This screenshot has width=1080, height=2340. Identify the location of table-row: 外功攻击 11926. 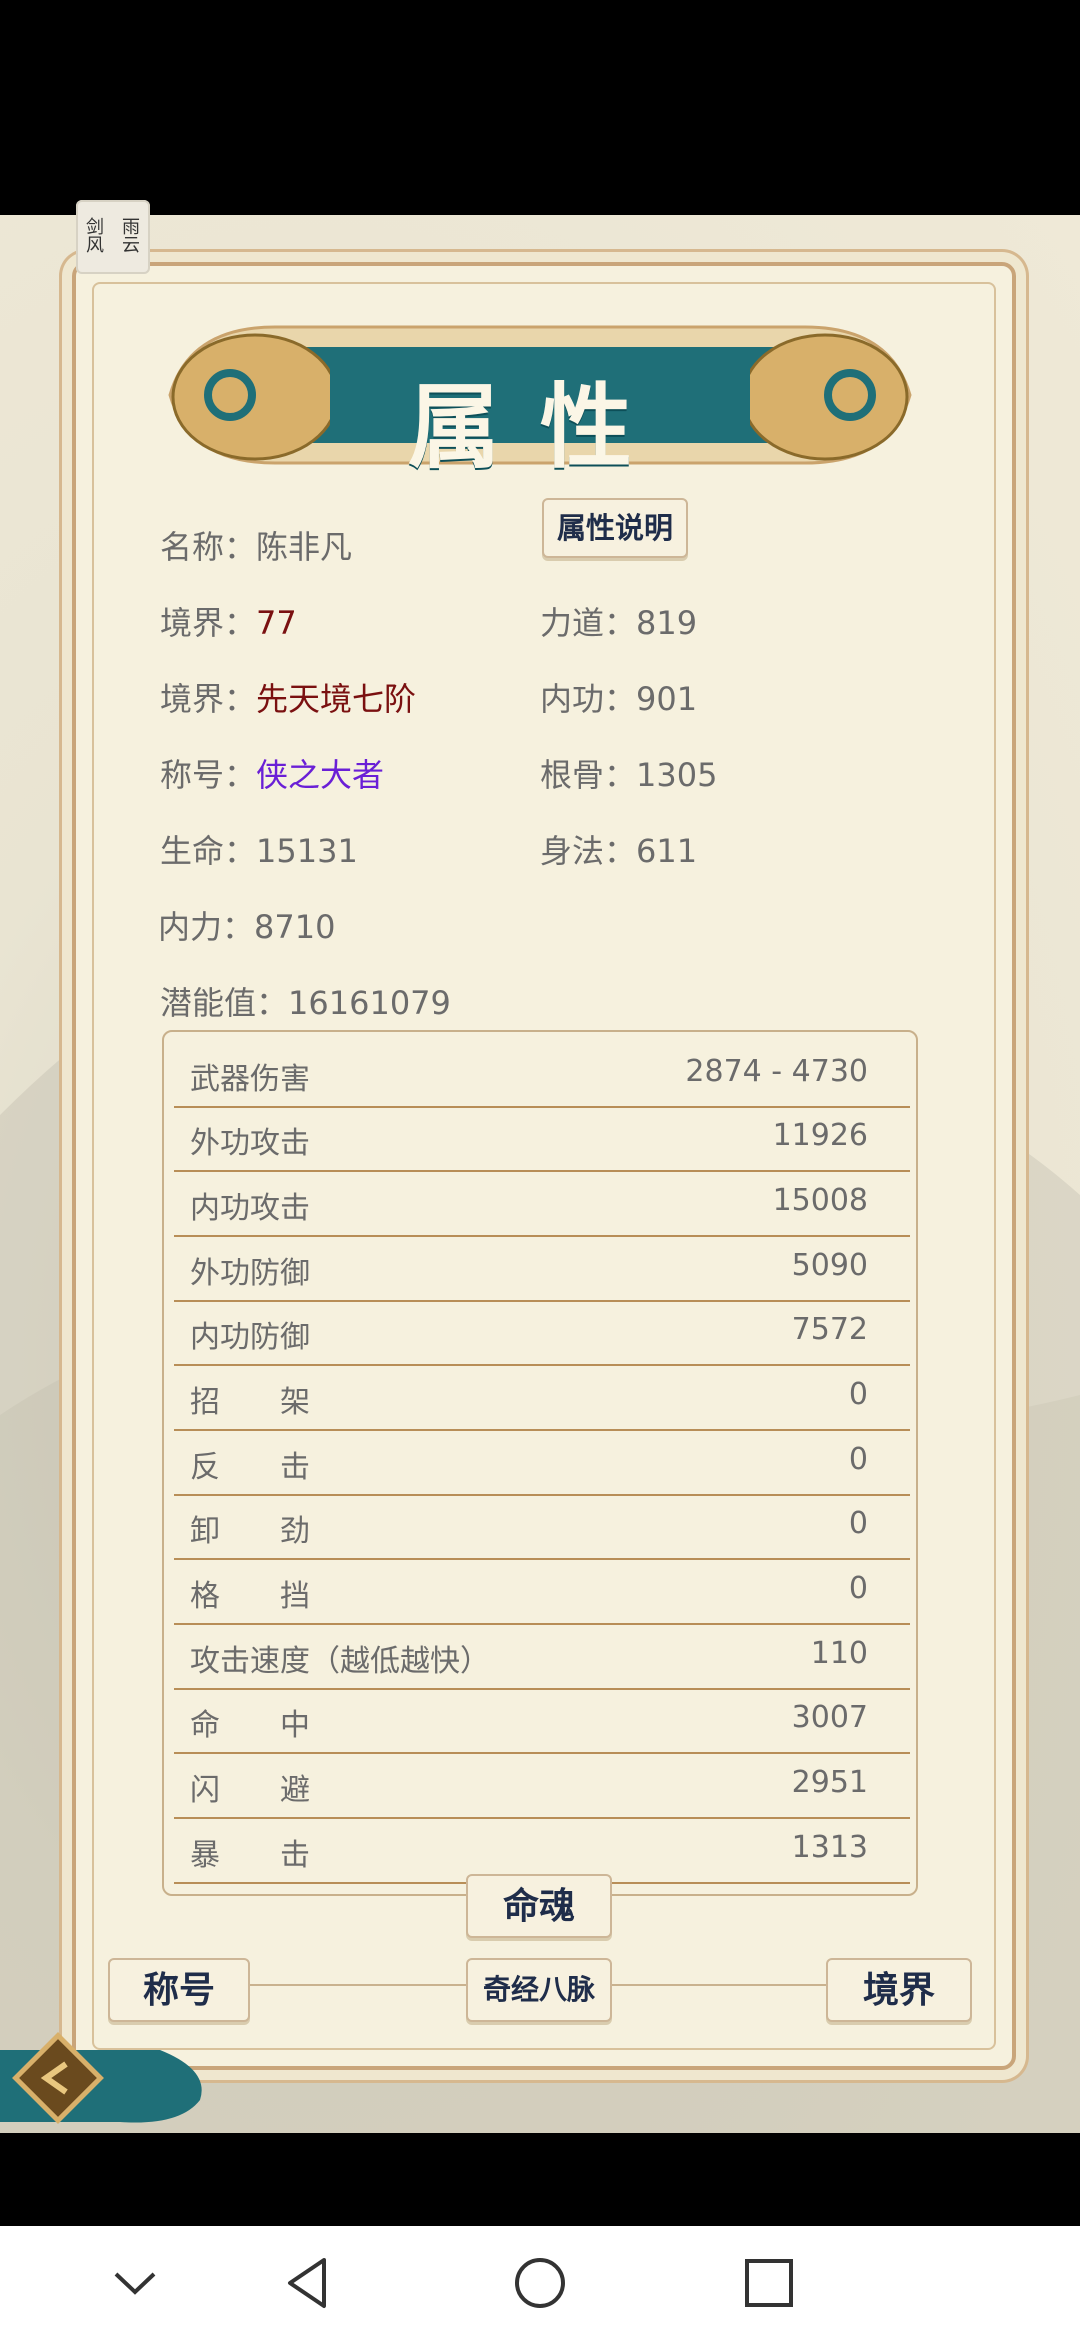
(542, 1139).